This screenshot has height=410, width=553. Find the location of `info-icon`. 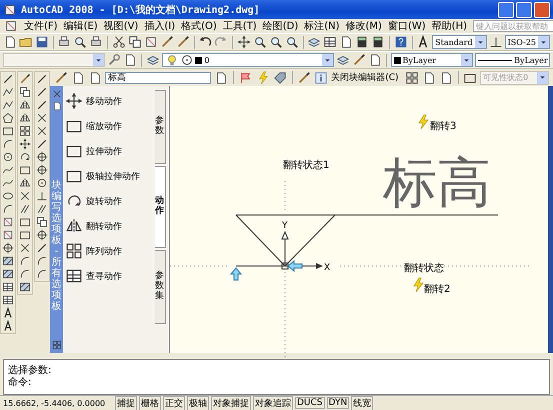

info-icon is located at coordinates (321, 77).